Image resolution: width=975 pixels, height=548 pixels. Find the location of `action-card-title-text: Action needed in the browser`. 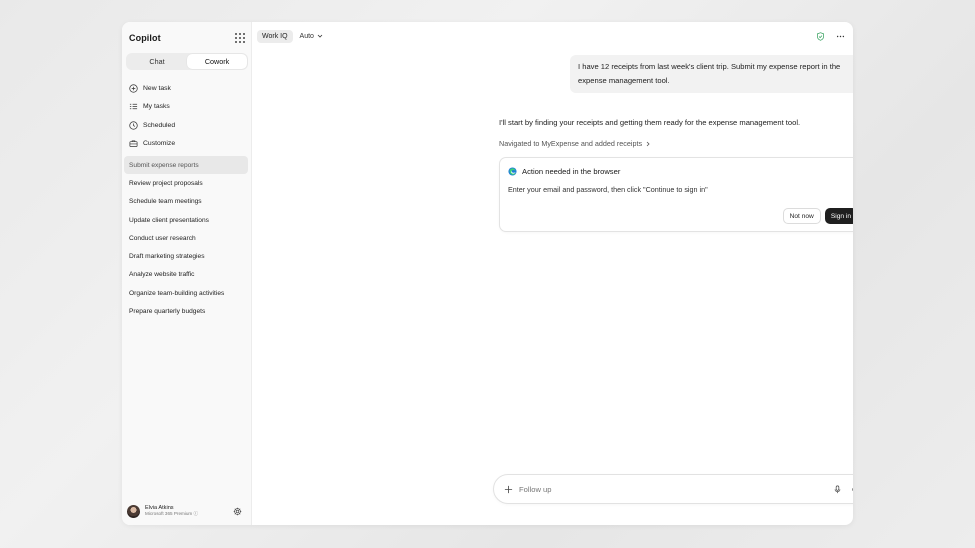

action-card-title-text: Action needed in the browser is located at coordinates (571, 171).